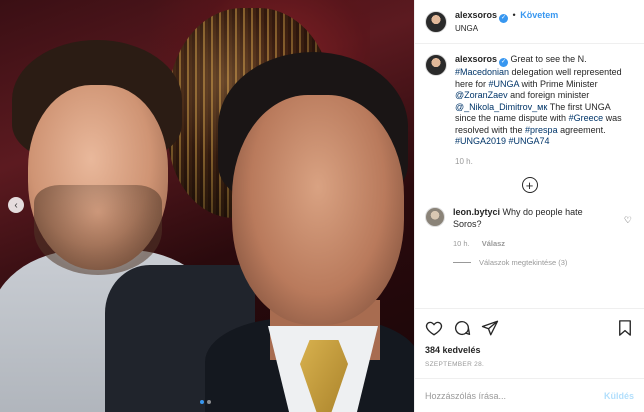 This screenshot has width=644, height=412. I want to click on comment-form: Küldés, so click(529, 395).